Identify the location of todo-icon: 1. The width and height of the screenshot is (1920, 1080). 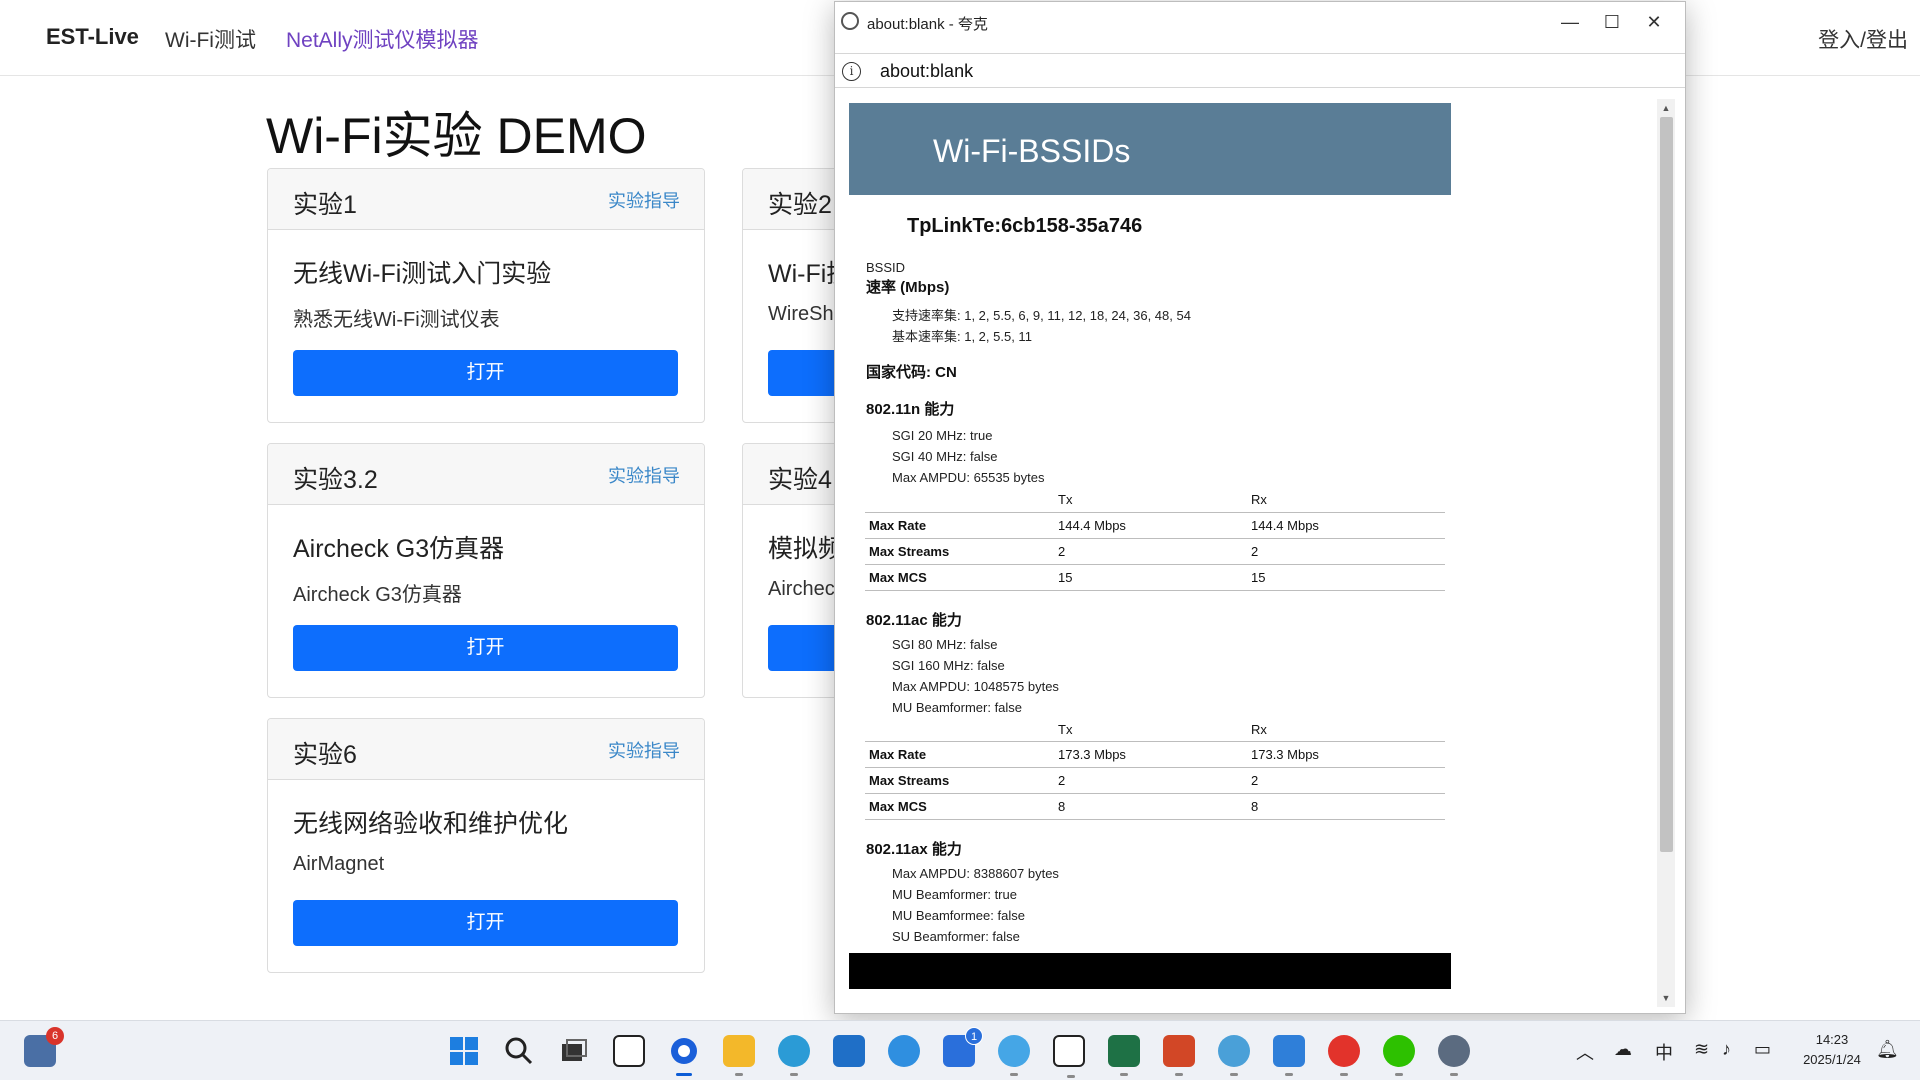
(963, 1047).